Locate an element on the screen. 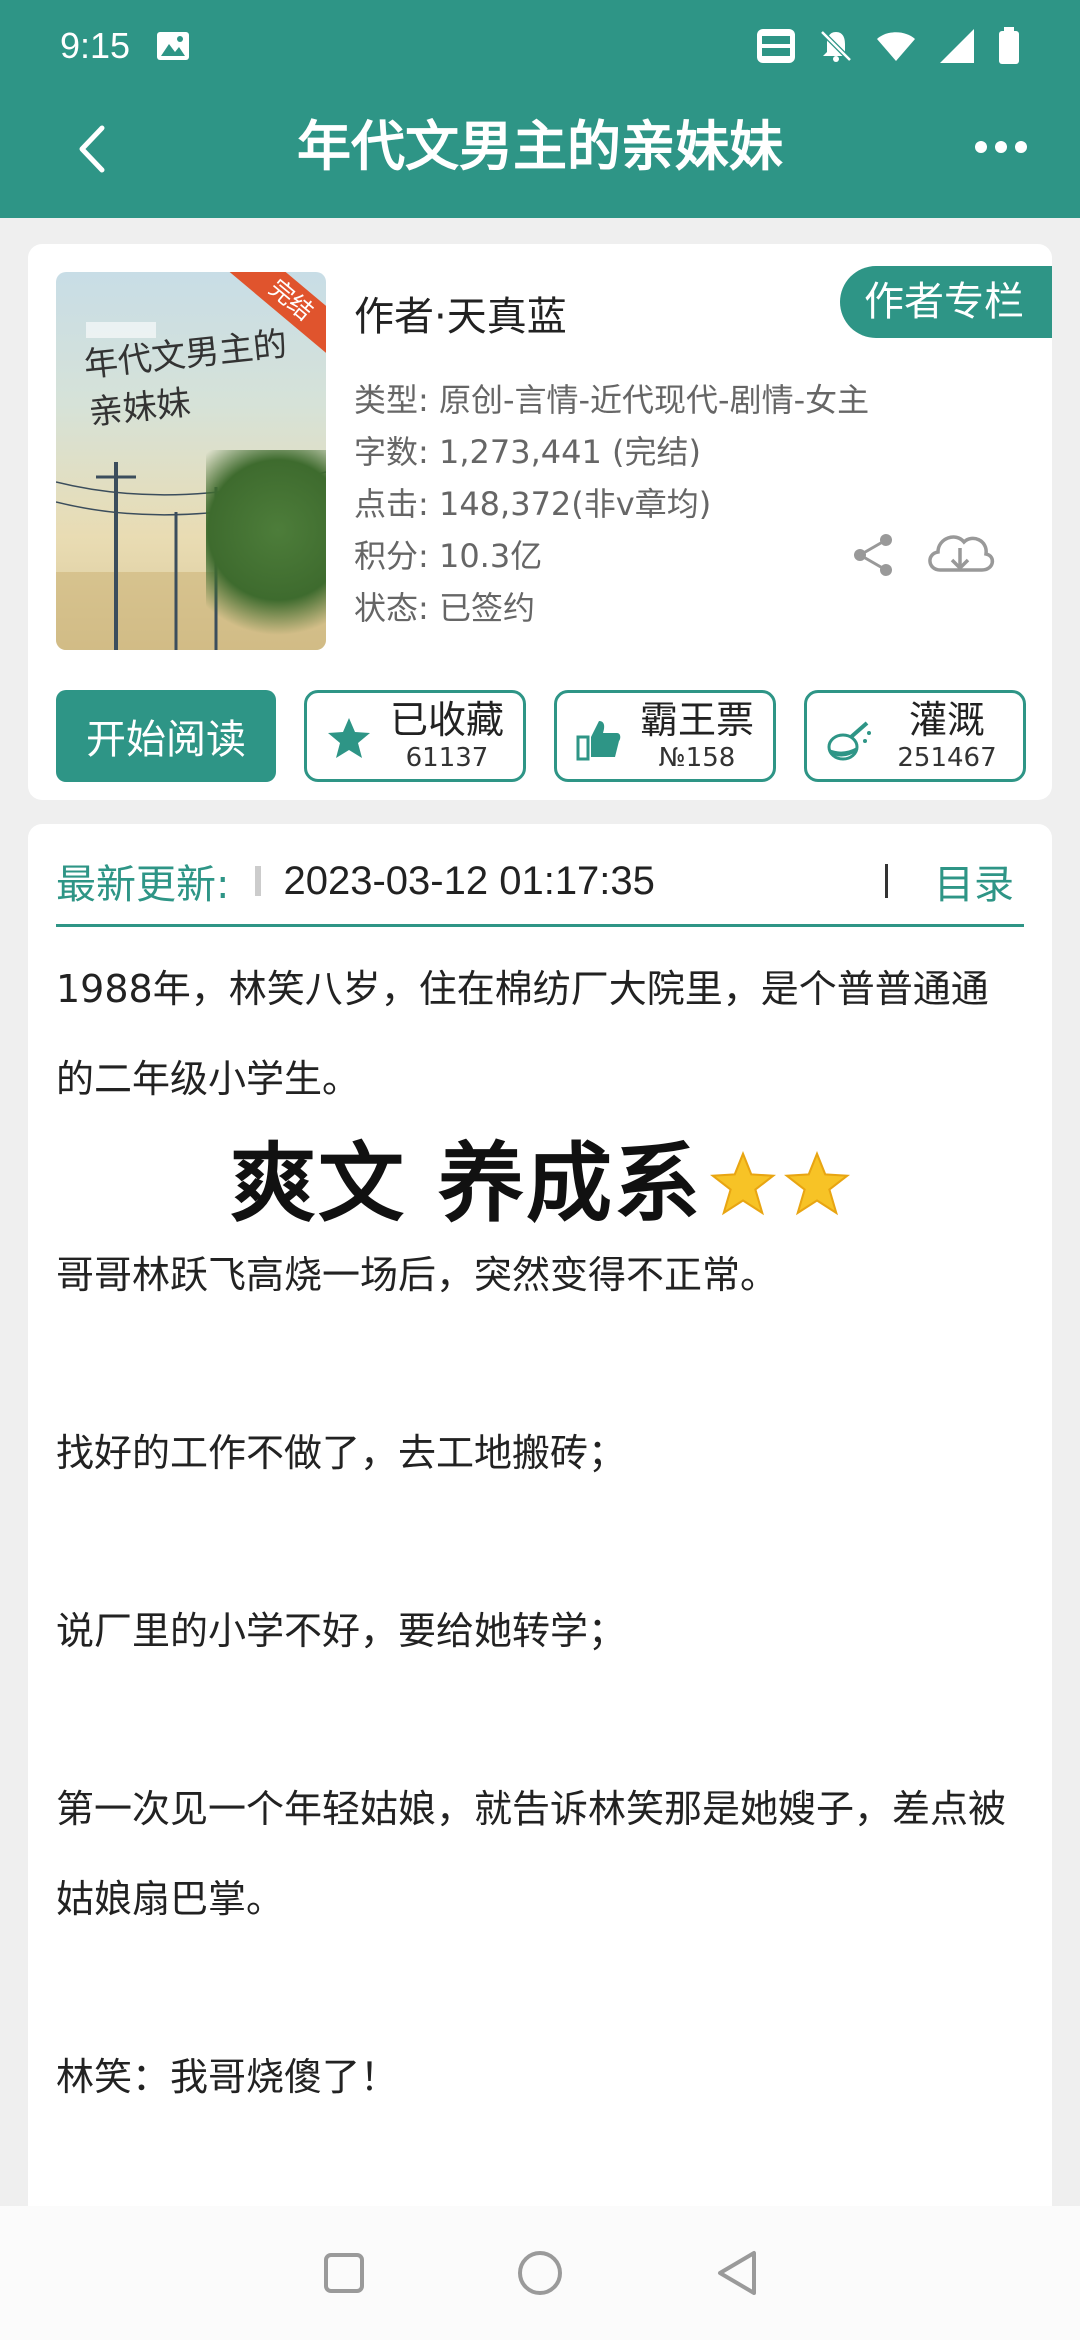 The image size is (1080, 2340). update-divider is located at coordinates (258, 881).